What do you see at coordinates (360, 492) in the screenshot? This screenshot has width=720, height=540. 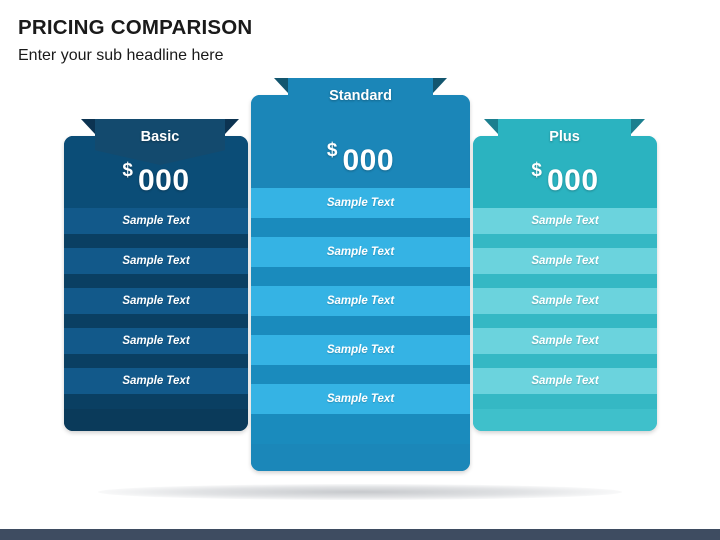 I see `ground-shadow-ellipse` at bounding box center [360, 492].